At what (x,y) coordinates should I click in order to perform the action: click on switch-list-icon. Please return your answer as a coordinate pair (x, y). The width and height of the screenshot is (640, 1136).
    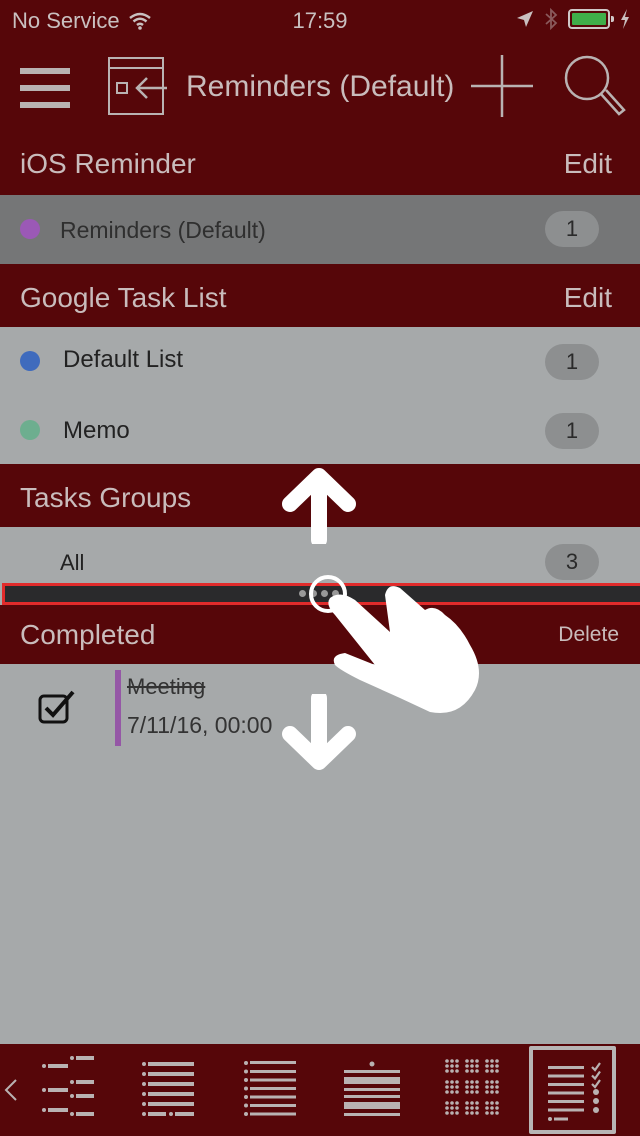
    Looking at the image, I should click on (137, 86).